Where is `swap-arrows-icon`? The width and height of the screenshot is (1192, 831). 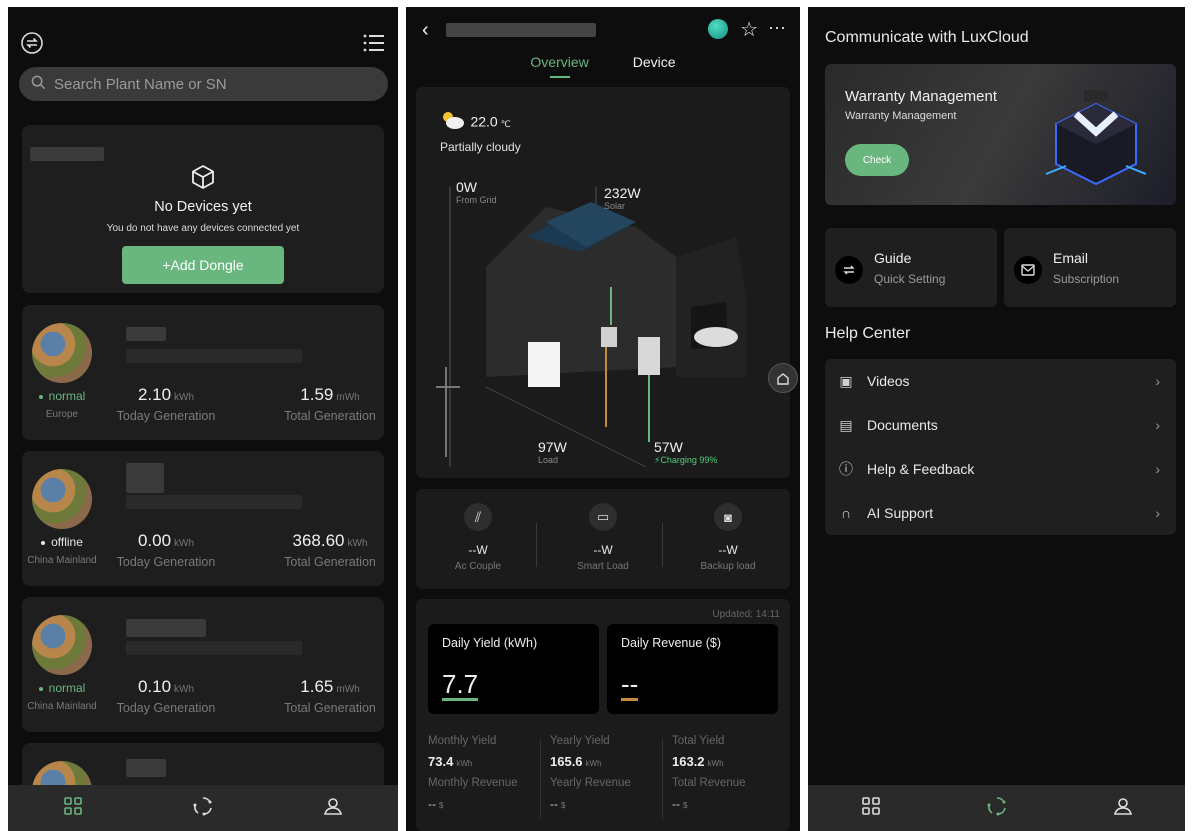
swap-arrows-icon is located at coordinates (849, 270).